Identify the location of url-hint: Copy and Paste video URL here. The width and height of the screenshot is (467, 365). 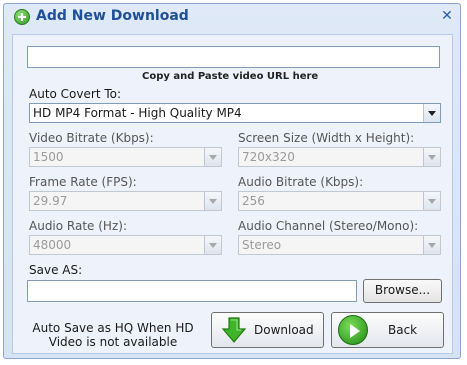
(230, 76).